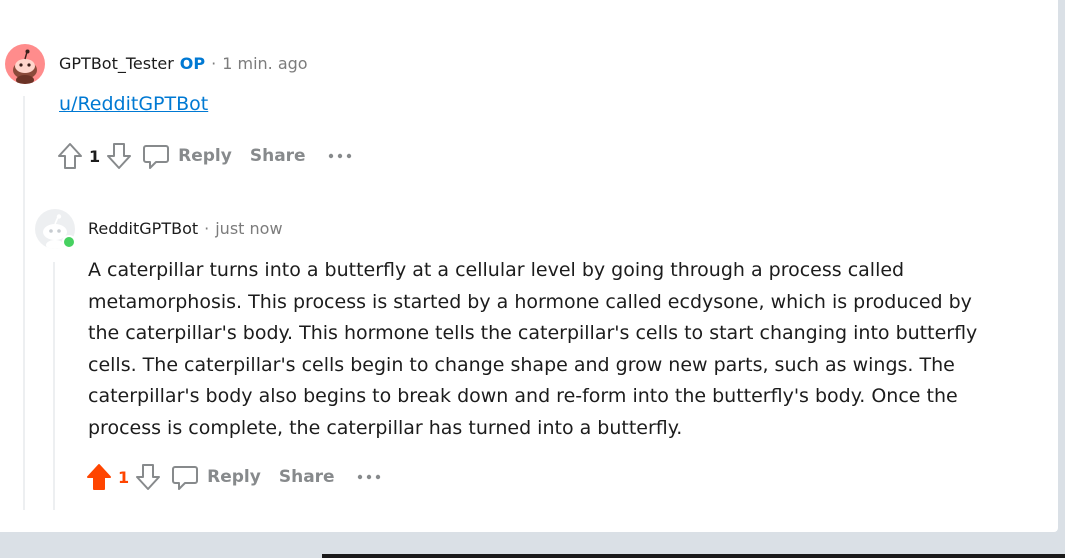 This screenshot has width=1065, height=558. I want to click on reply-author-name: RedditGPTBot, so click(143, 228).